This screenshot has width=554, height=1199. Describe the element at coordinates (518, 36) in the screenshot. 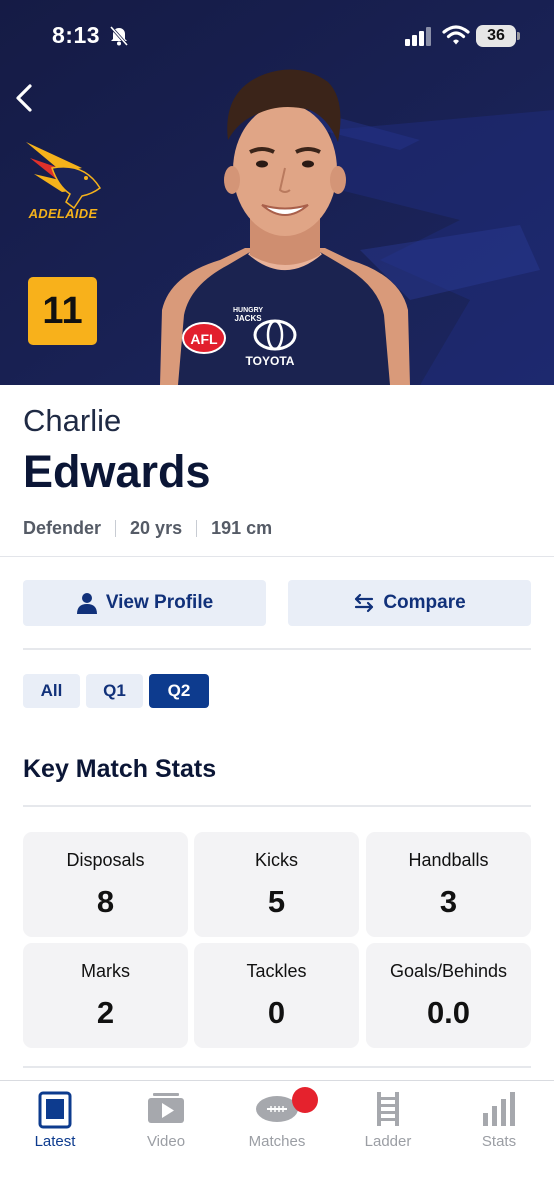

I see `battery-tip` at that location.